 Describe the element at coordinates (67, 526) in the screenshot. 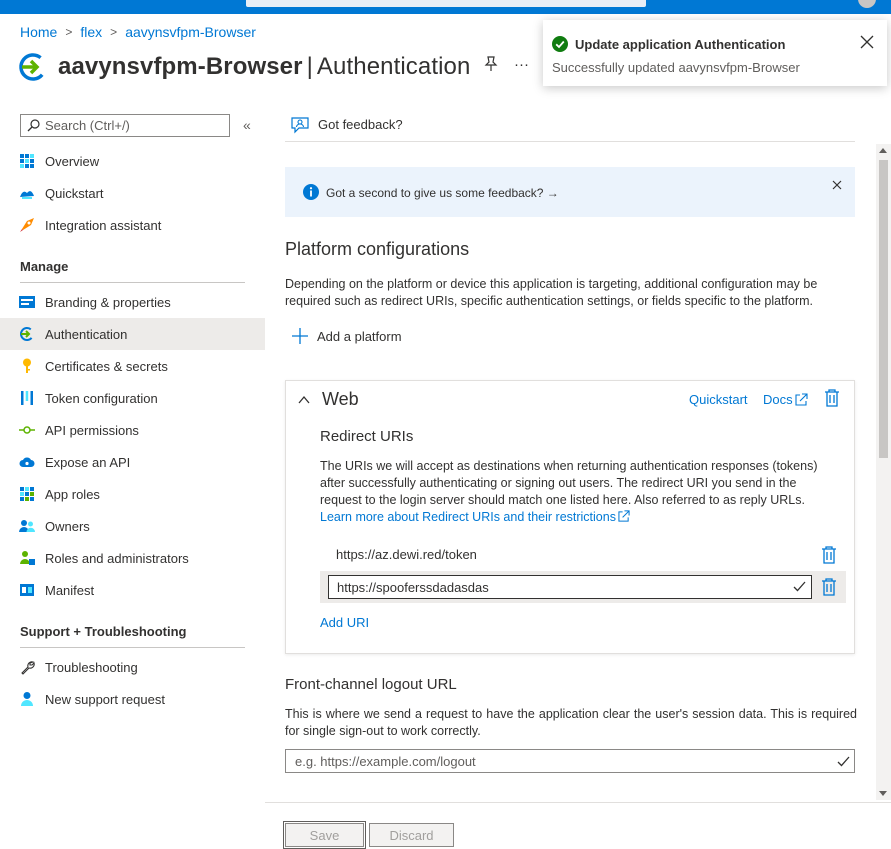

I see `sidebar-item-label: Owners` at that location.